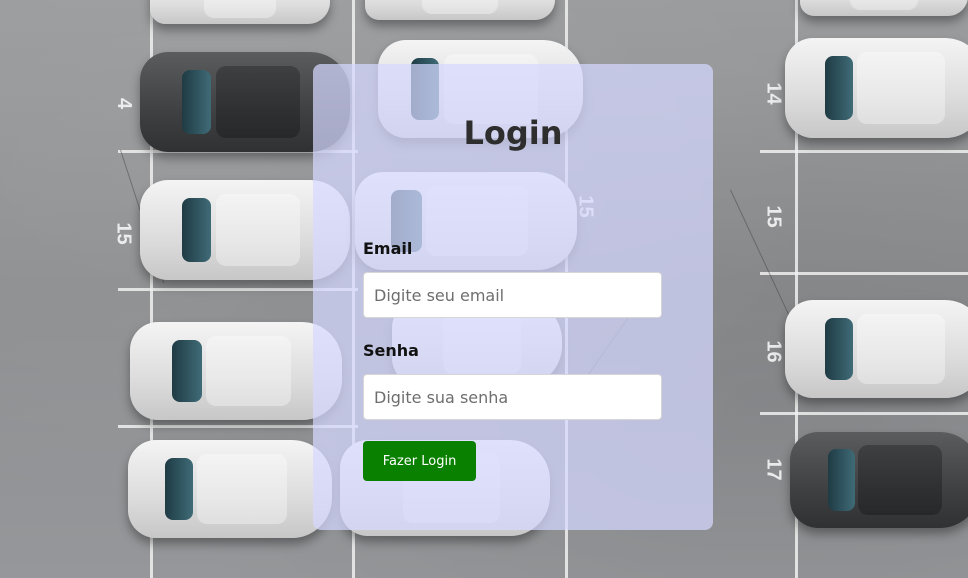 This screenshot has height=578, width=968. What do you see at coordinates (391, 350) in the screenshot?
I see `password-label: Senha` at bounding box center [391, 350].